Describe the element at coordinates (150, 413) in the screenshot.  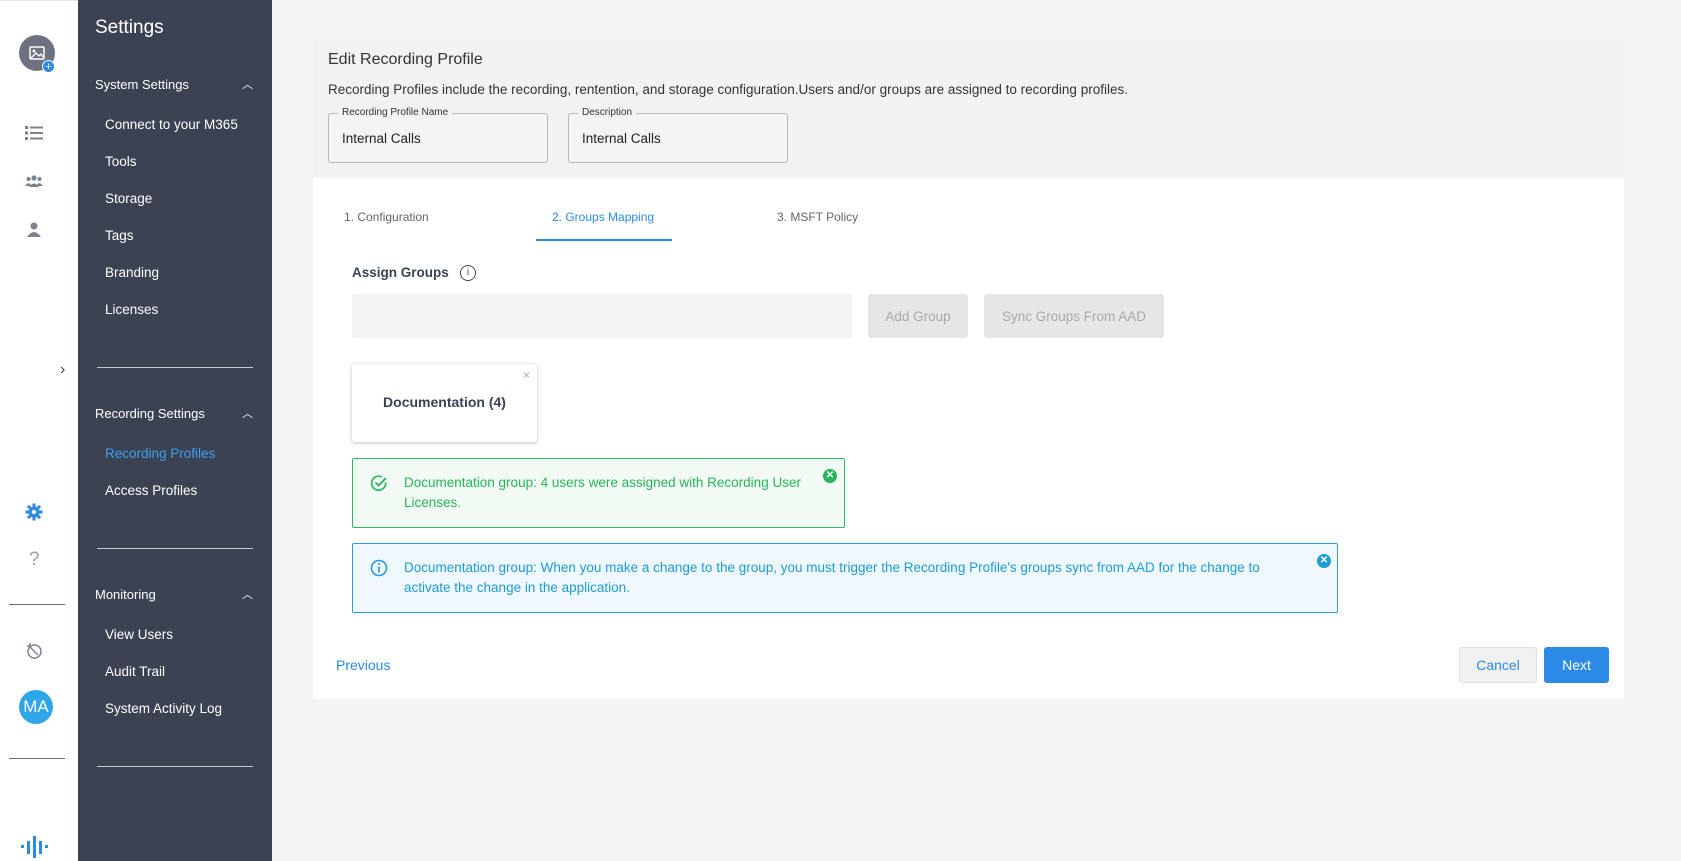
I see `section-label: Recording Settings` at that location.